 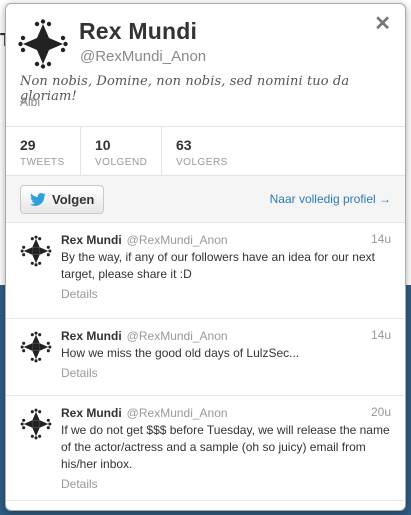 I want to click on stat-tweets: 29 TWEETS, so click(x=43, y=151).